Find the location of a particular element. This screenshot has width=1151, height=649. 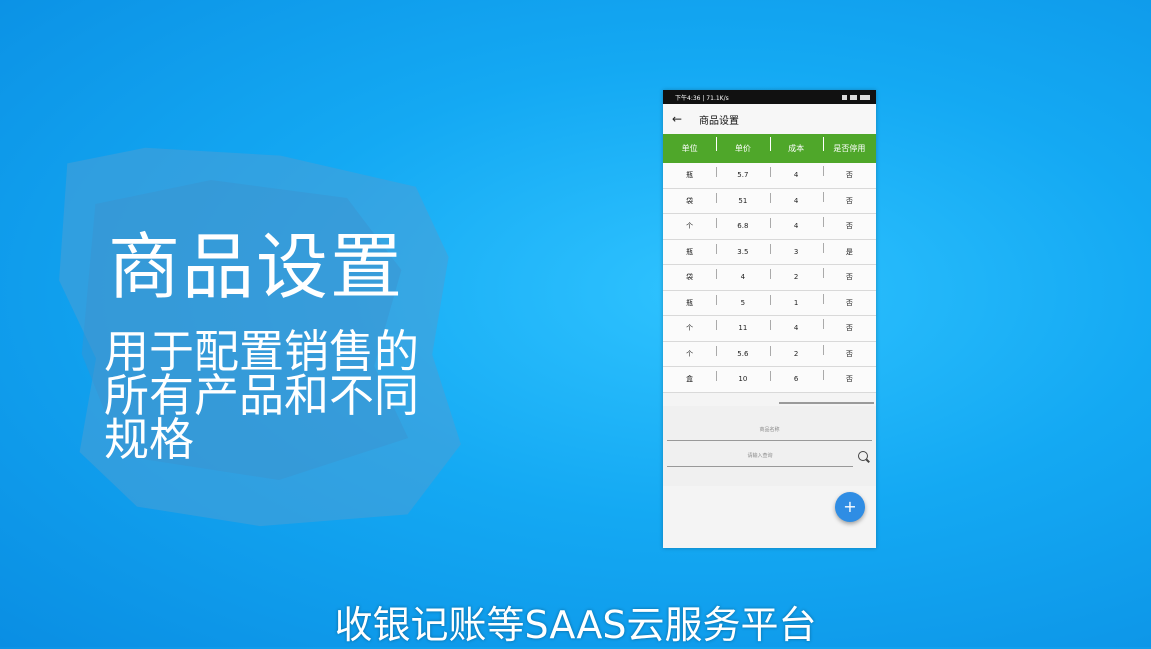

table-cell: 5.7 is located at coordinates (742, 173).